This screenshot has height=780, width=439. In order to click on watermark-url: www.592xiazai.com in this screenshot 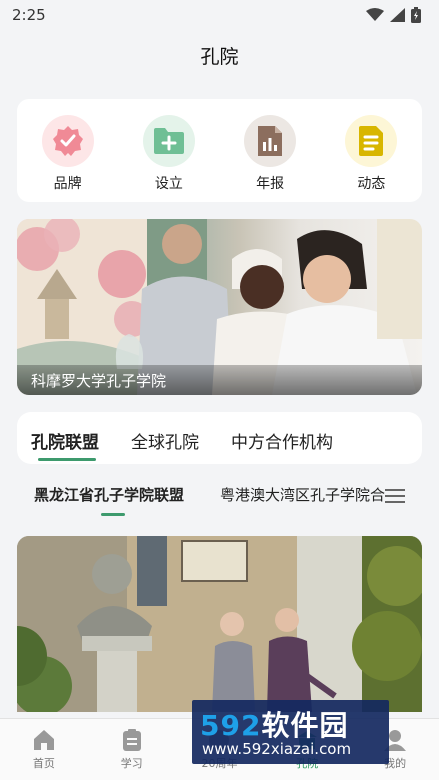, I will do `click(277, 749)`.